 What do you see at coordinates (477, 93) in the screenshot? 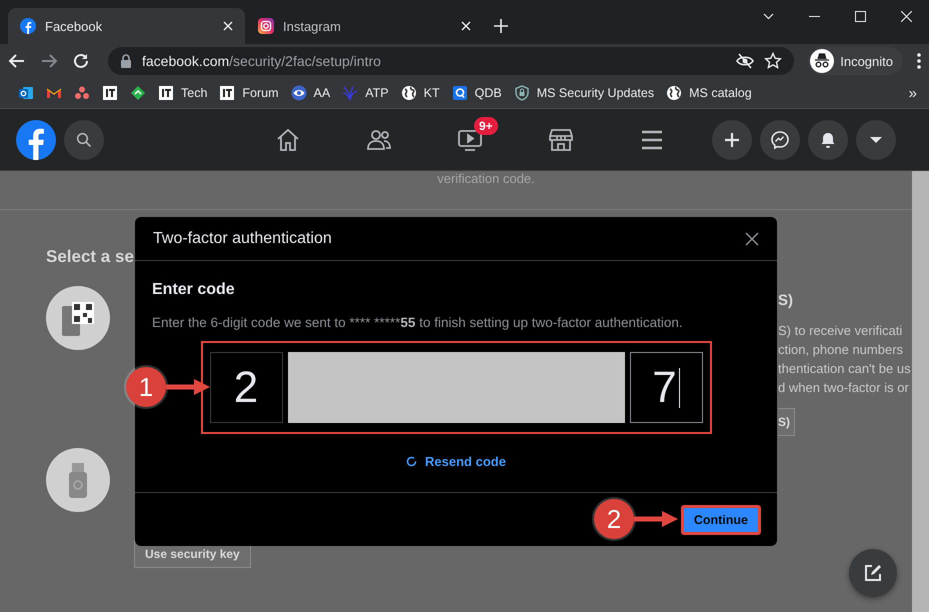
I see `bookmark: QDB` at bounding box center [477, 93].